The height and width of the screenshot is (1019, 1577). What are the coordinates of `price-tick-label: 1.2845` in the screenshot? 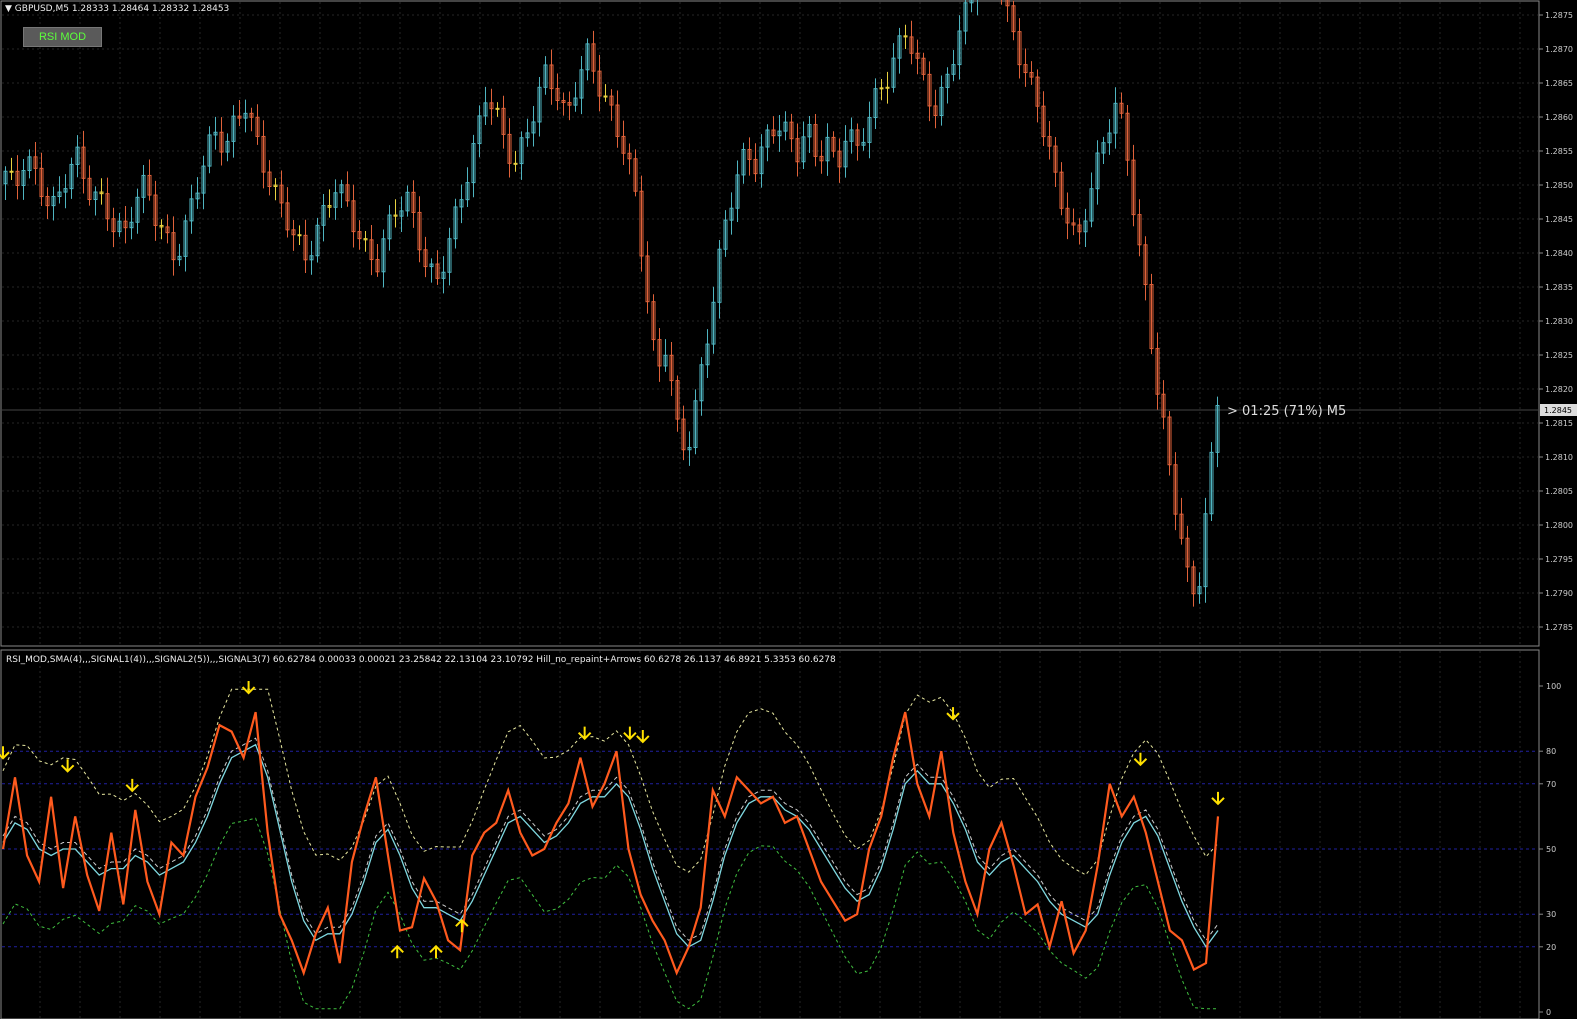 It's located at (1559, 219).